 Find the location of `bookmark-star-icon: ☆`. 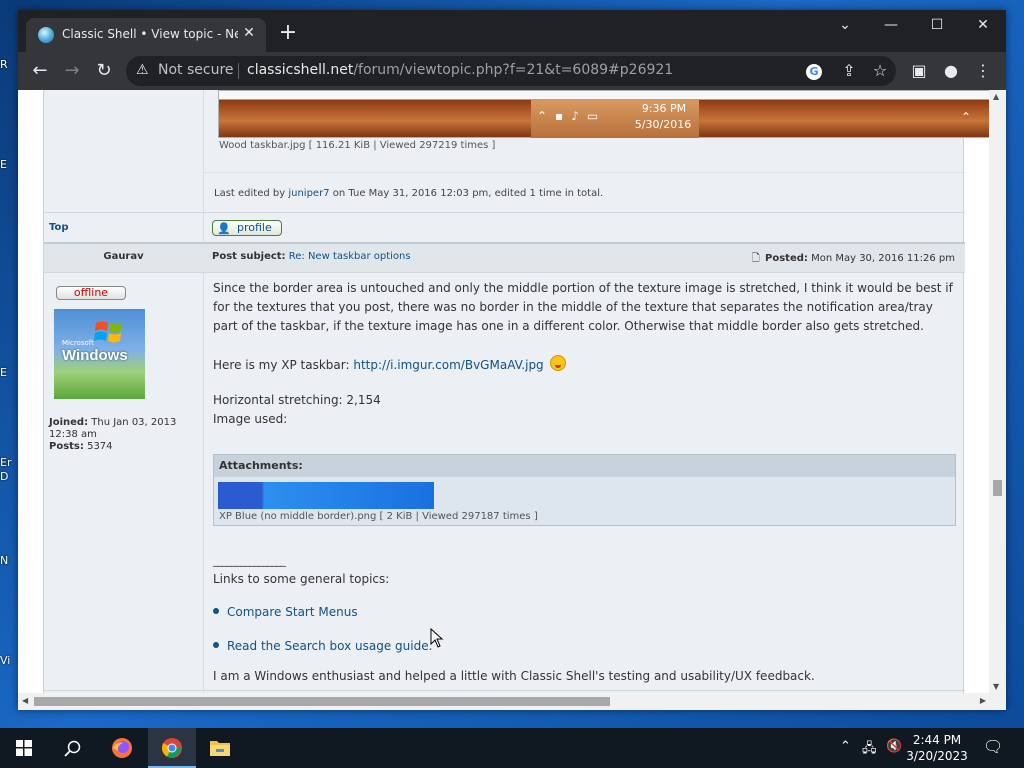

bookmark-star-icon: ☆ is located at coordinates (880, 71).